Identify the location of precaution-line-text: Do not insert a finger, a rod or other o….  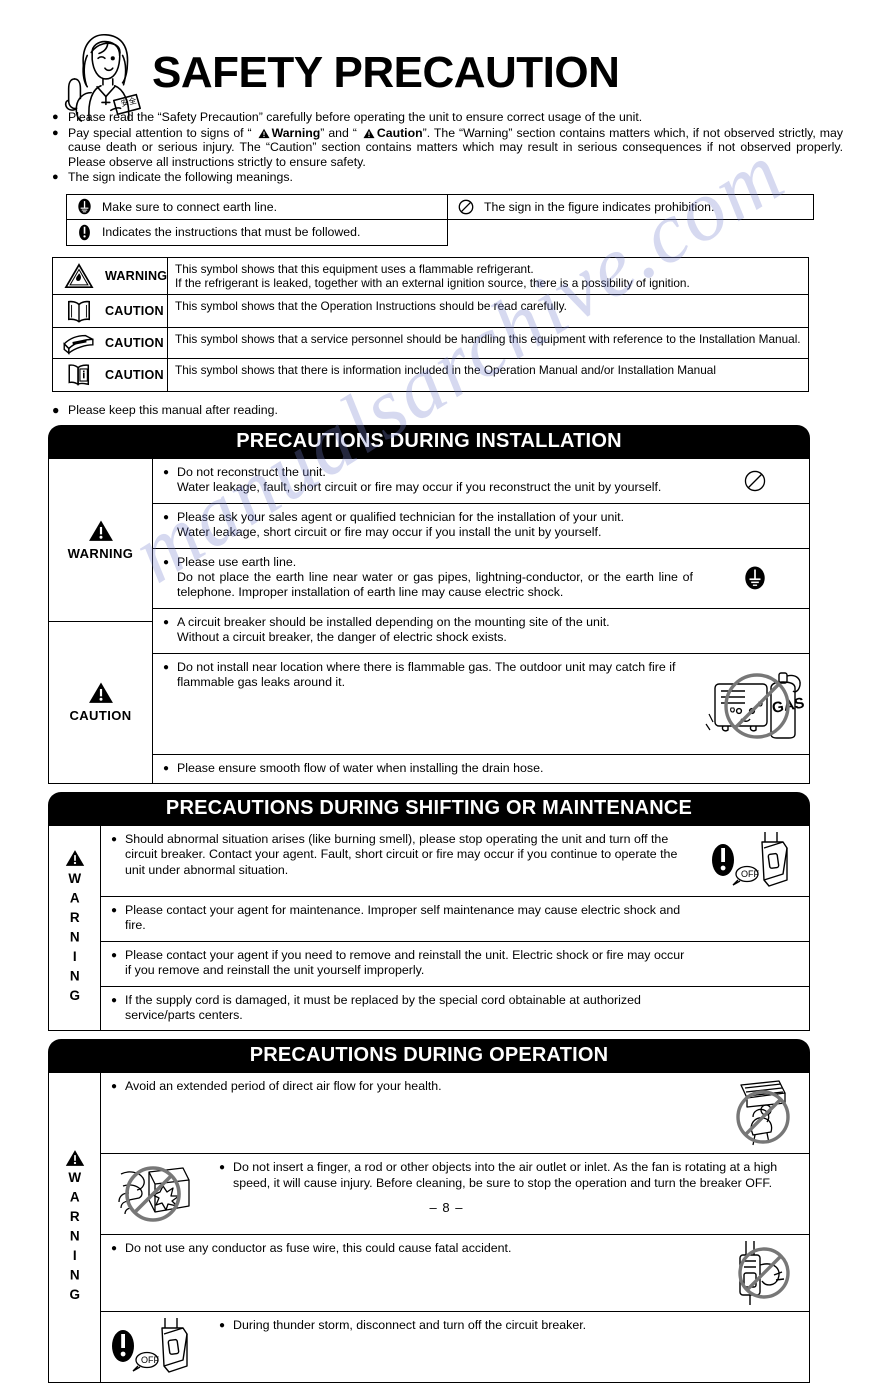
(505, 1175).